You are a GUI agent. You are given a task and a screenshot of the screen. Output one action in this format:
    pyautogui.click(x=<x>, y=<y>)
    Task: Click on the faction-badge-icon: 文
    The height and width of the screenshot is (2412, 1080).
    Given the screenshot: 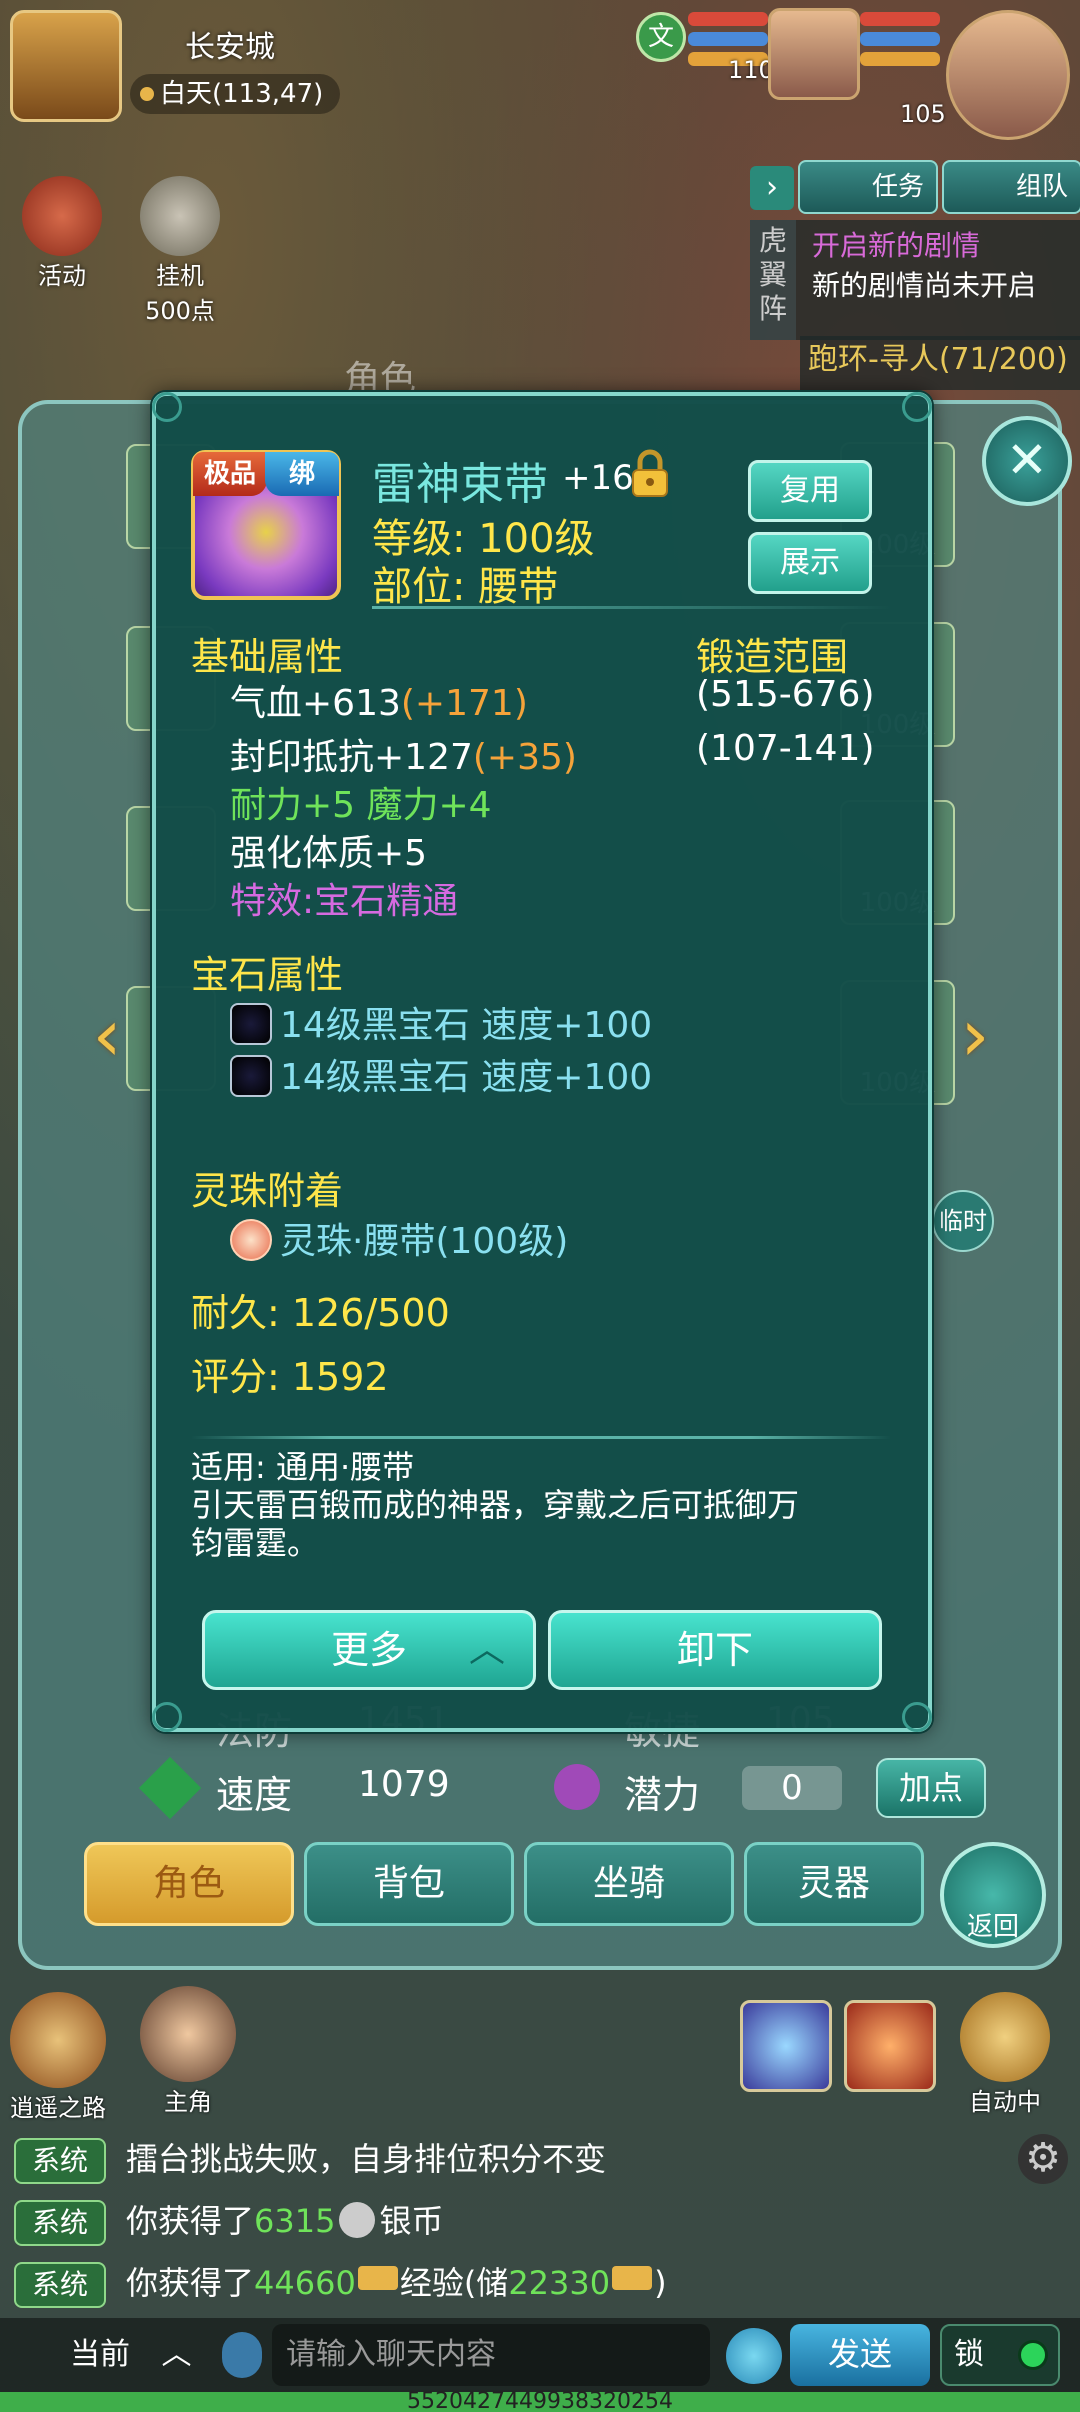 What is the action you would take?
    pyautogui.click(x=661, y=37)
    